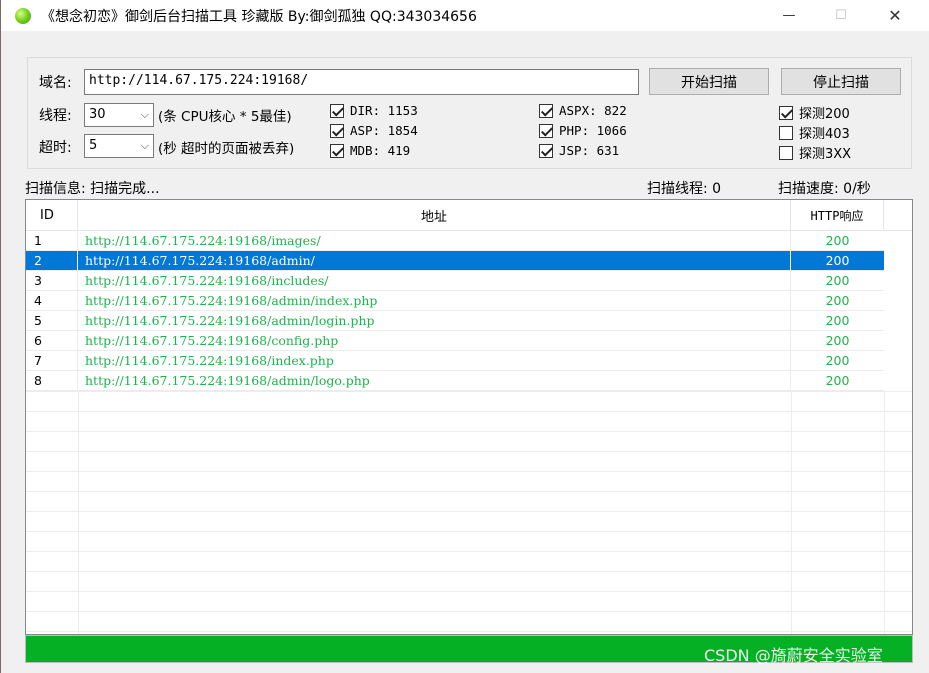  Describe the element at coordinates (23, 16) in the screenshot. I see `app-icon` at that location.